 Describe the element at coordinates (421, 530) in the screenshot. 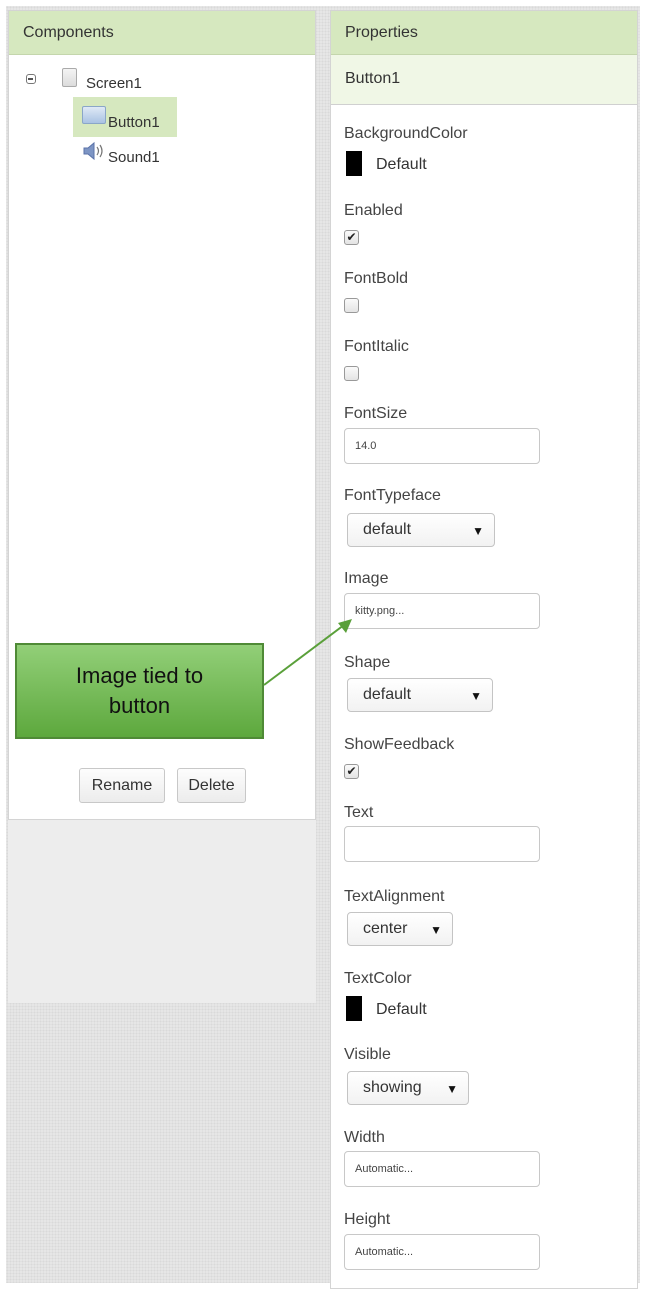

I see `font-typeface-select: default ▼` at that location.